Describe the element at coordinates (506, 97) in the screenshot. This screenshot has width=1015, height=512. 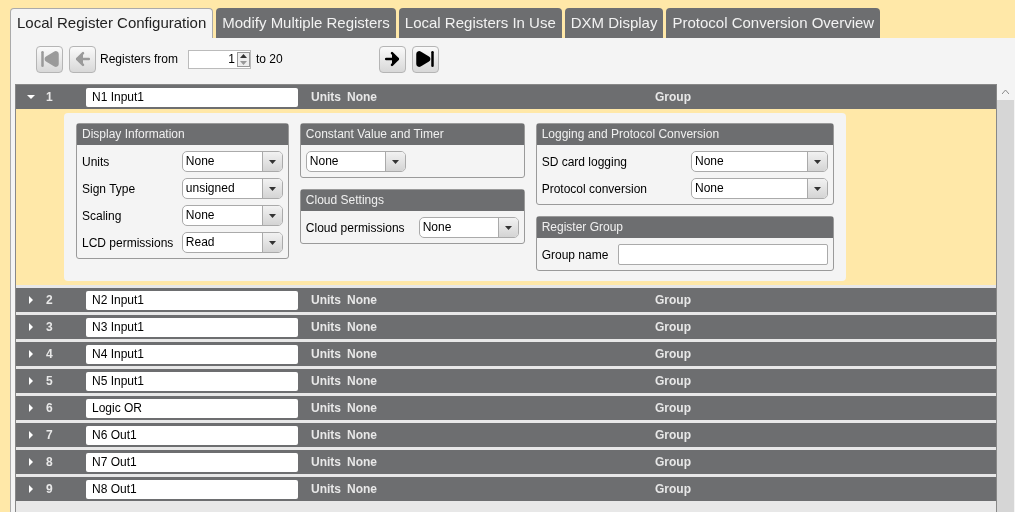
I see `register-row: 1 N1 Input1 Units None Group` at that location.